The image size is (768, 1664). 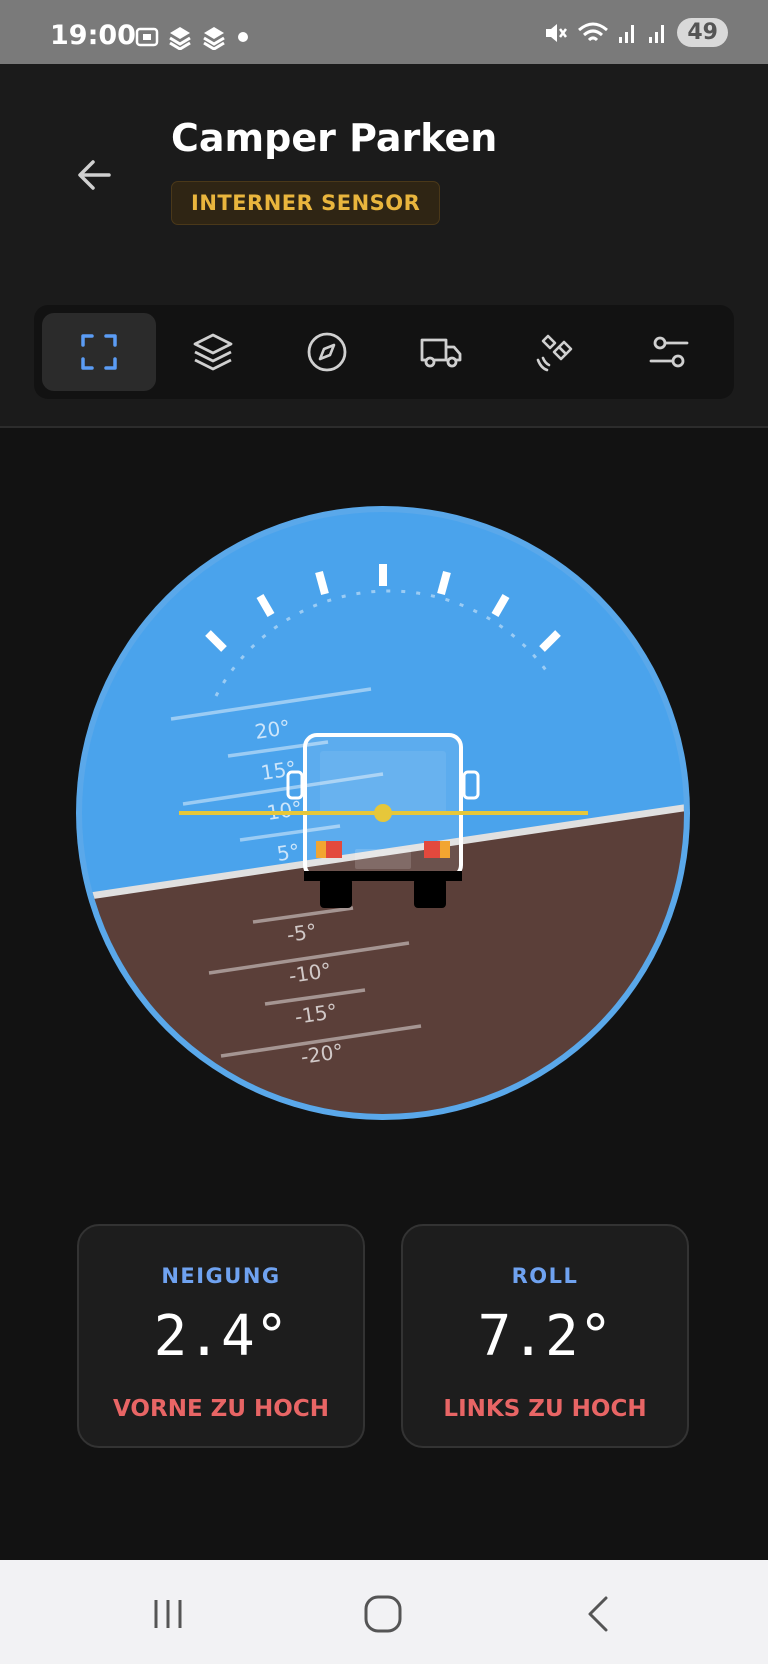 I want to click on back-button, so click(x=95, y=175).